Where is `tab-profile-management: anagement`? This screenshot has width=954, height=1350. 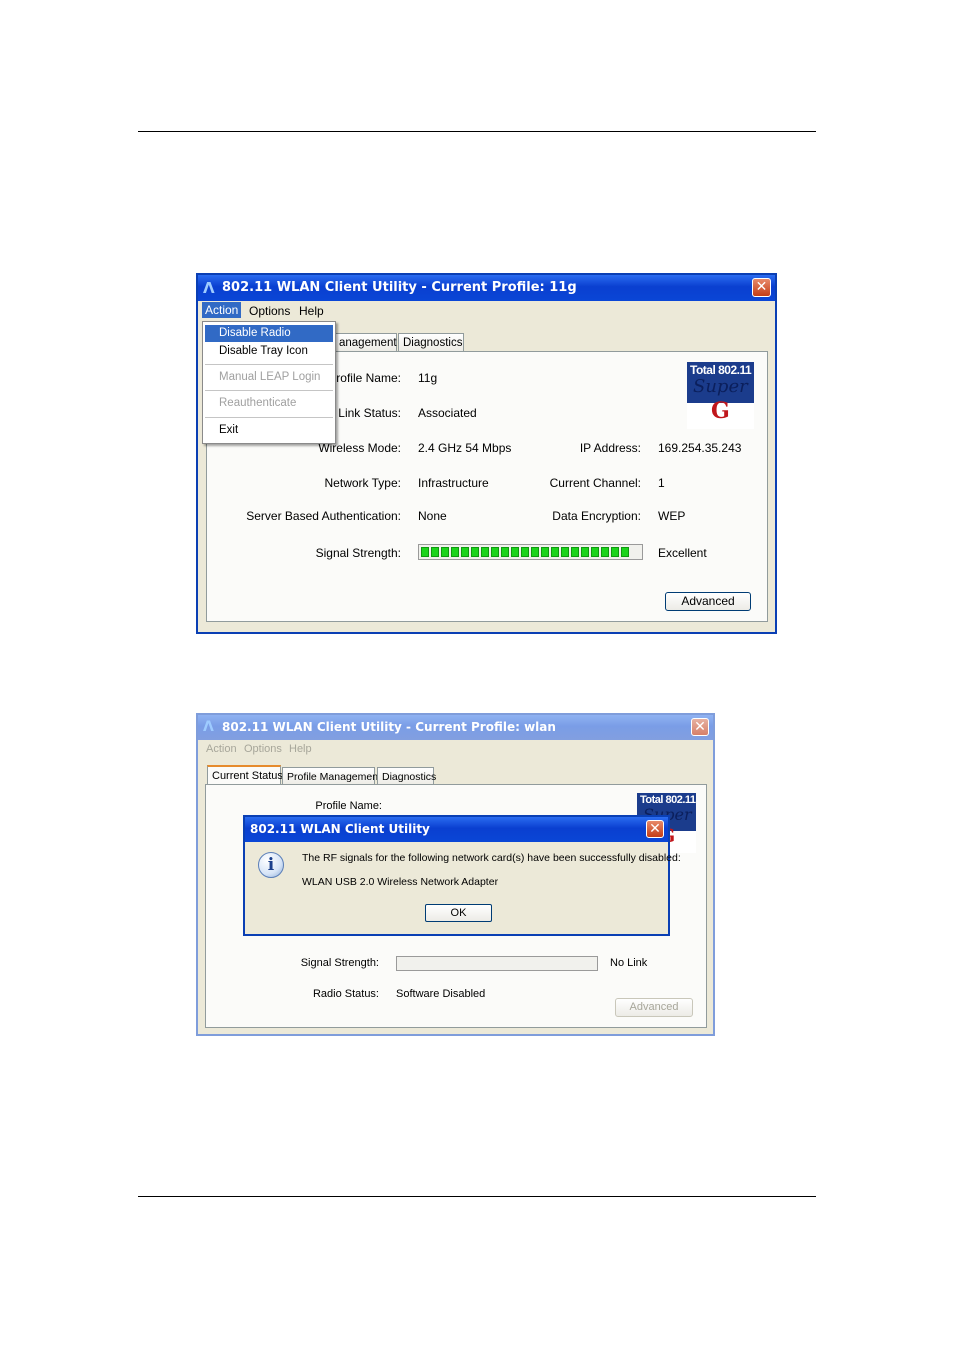 tab-profile-management: anagement is located at coordinates (365, 342).